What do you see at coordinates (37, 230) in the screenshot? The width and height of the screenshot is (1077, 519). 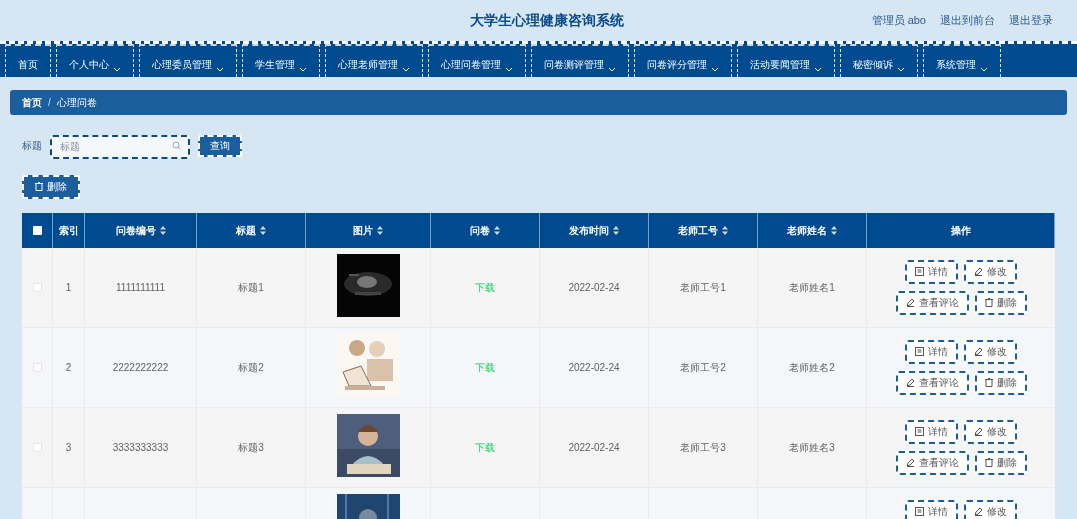 I see `select-all-checkbox` at bounding box center [37, 230].